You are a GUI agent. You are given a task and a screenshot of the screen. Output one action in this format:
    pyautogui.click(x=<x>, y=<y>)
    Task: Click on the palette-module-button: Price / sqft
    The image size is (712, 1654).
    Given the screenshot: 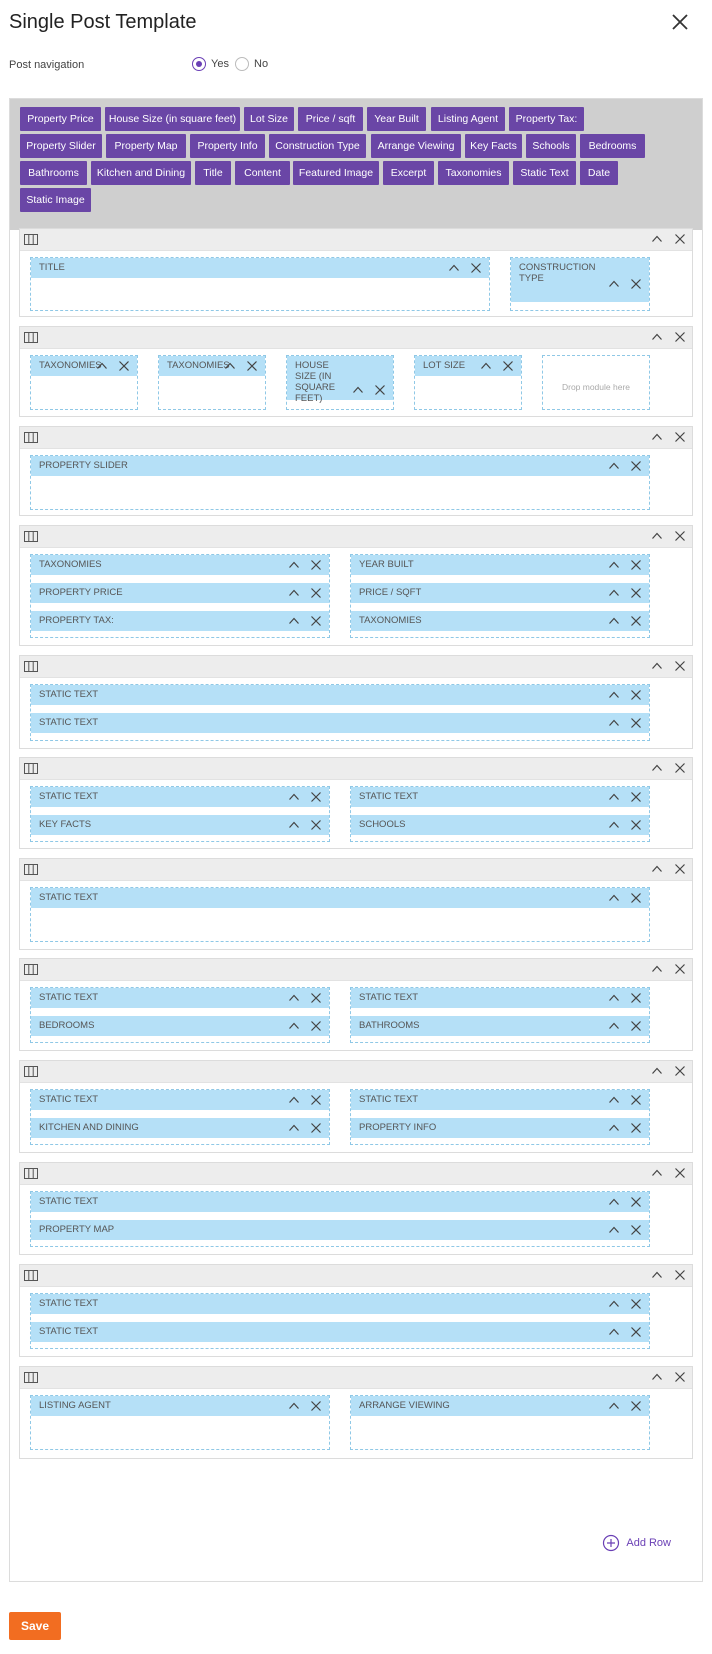 What is the action you would take?
    pyautogui.click(x=330, y=119)
    